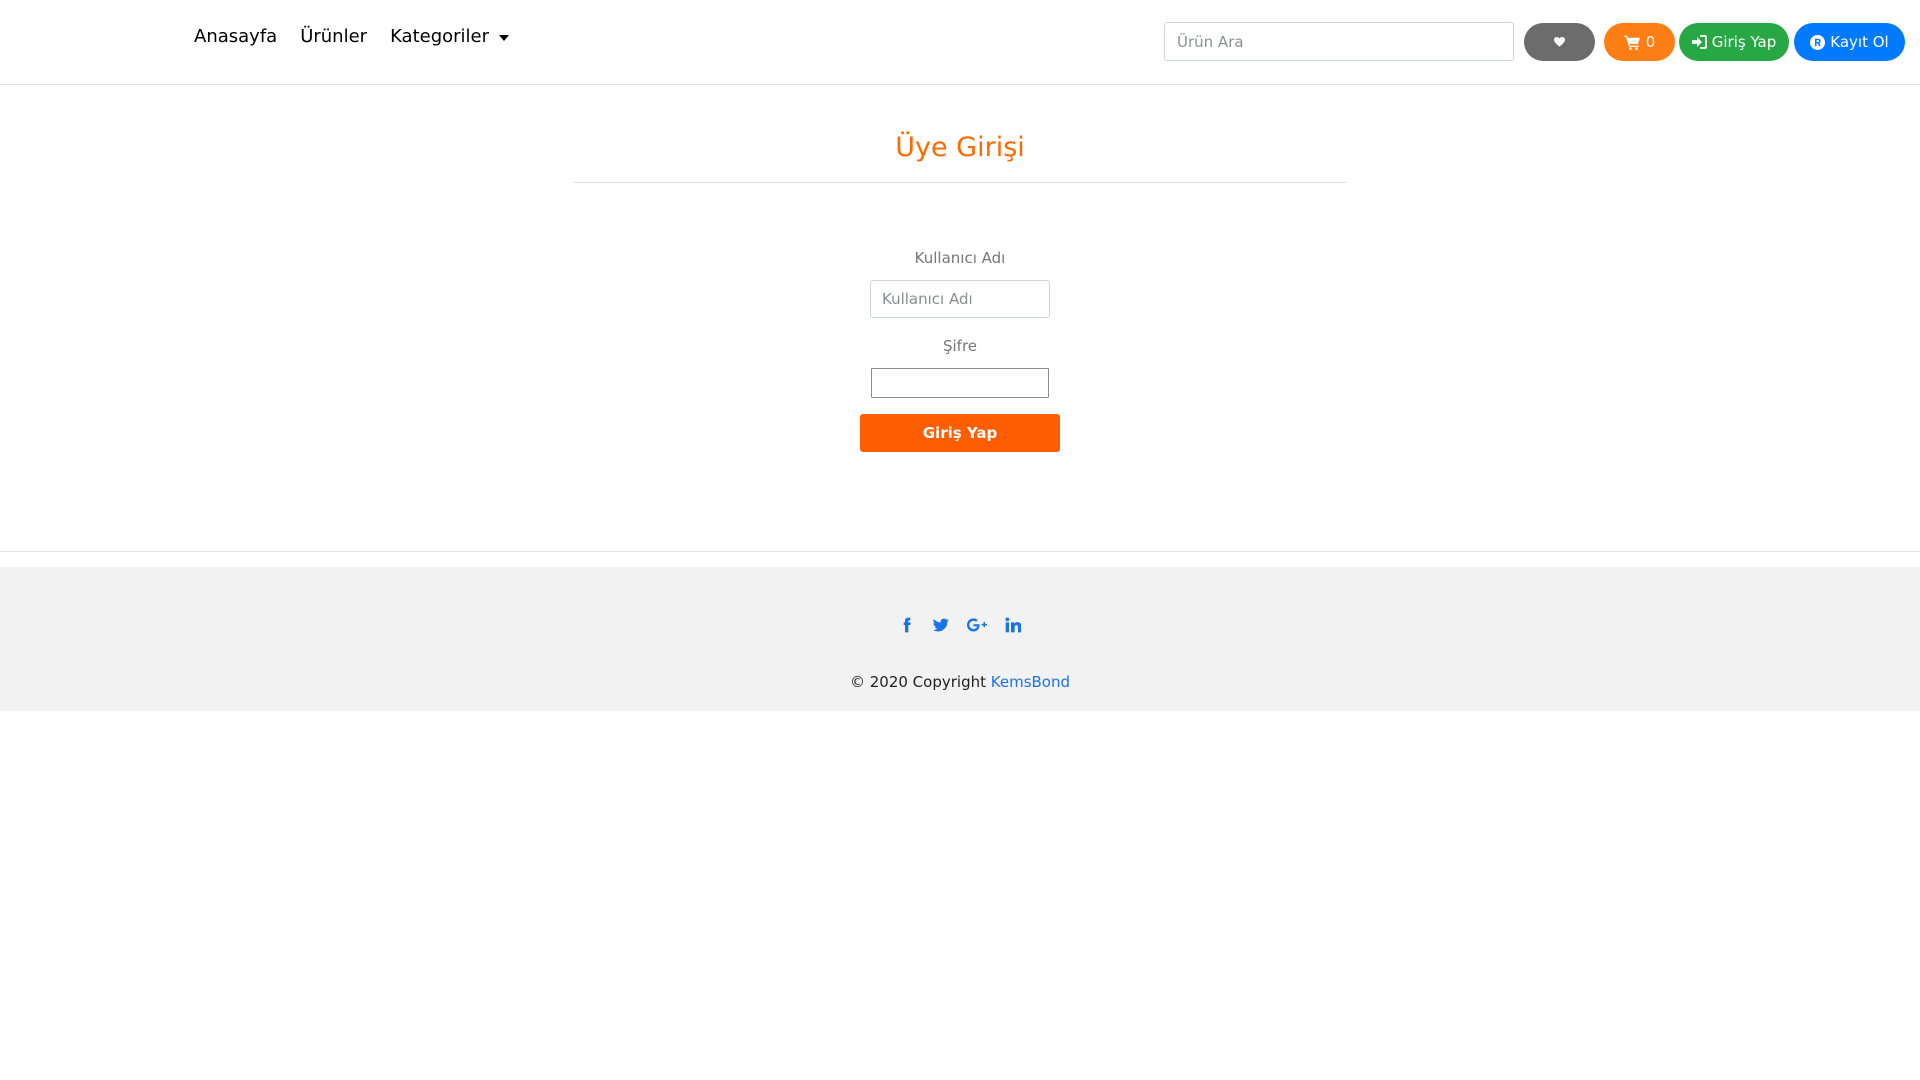 The image size is (1920, 1080). What do you see at coordinates (960, 258) in the screenshot?
I see `username-label: Kullanıcı Adı` at bounding box center [960, 258].